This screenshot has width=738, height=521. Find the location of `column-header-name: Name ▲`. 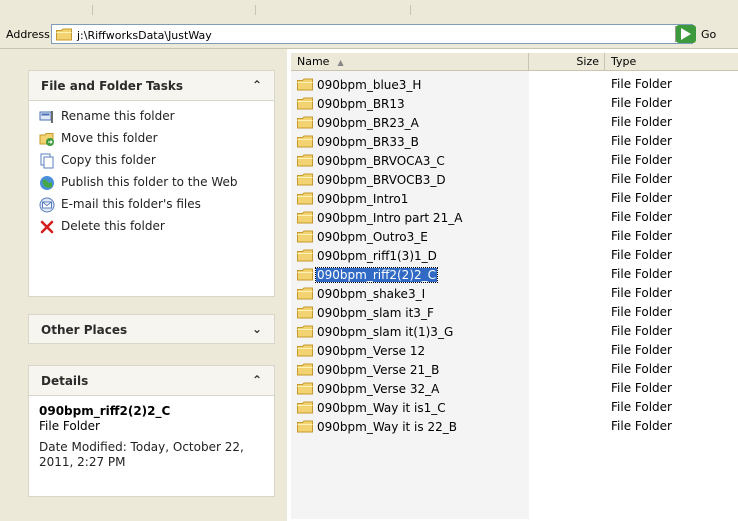

column-header-name: Name ▲ is located at coordinates (410, 61).